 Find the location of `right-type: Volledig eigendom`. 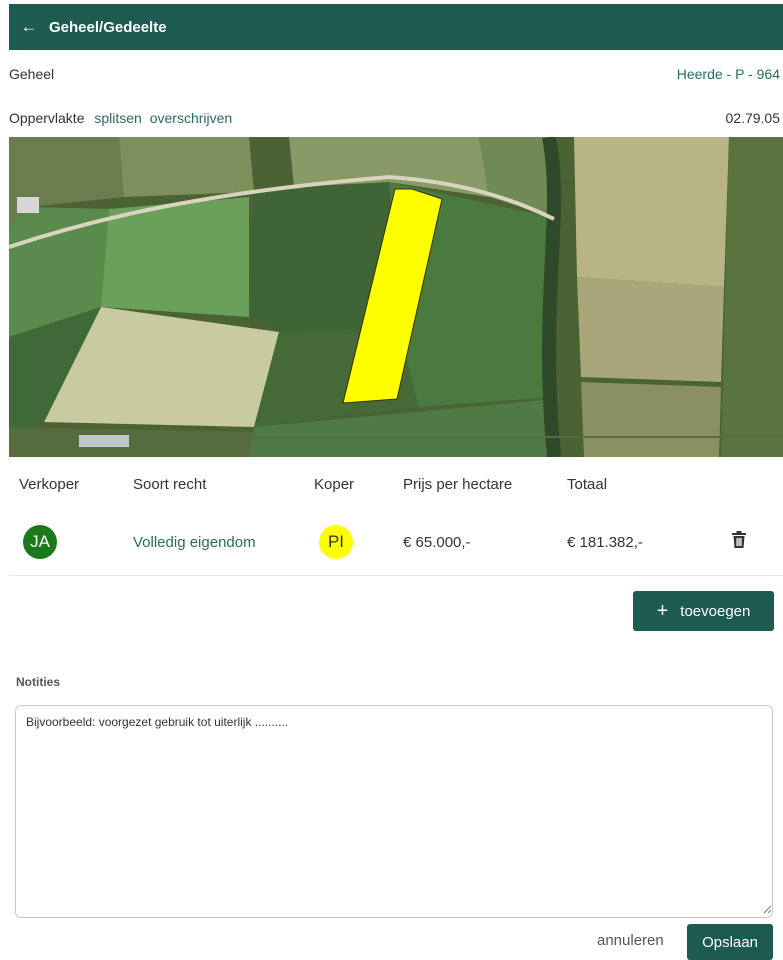

right-type: Volledig eigendom is located at coordinates (194, 542).